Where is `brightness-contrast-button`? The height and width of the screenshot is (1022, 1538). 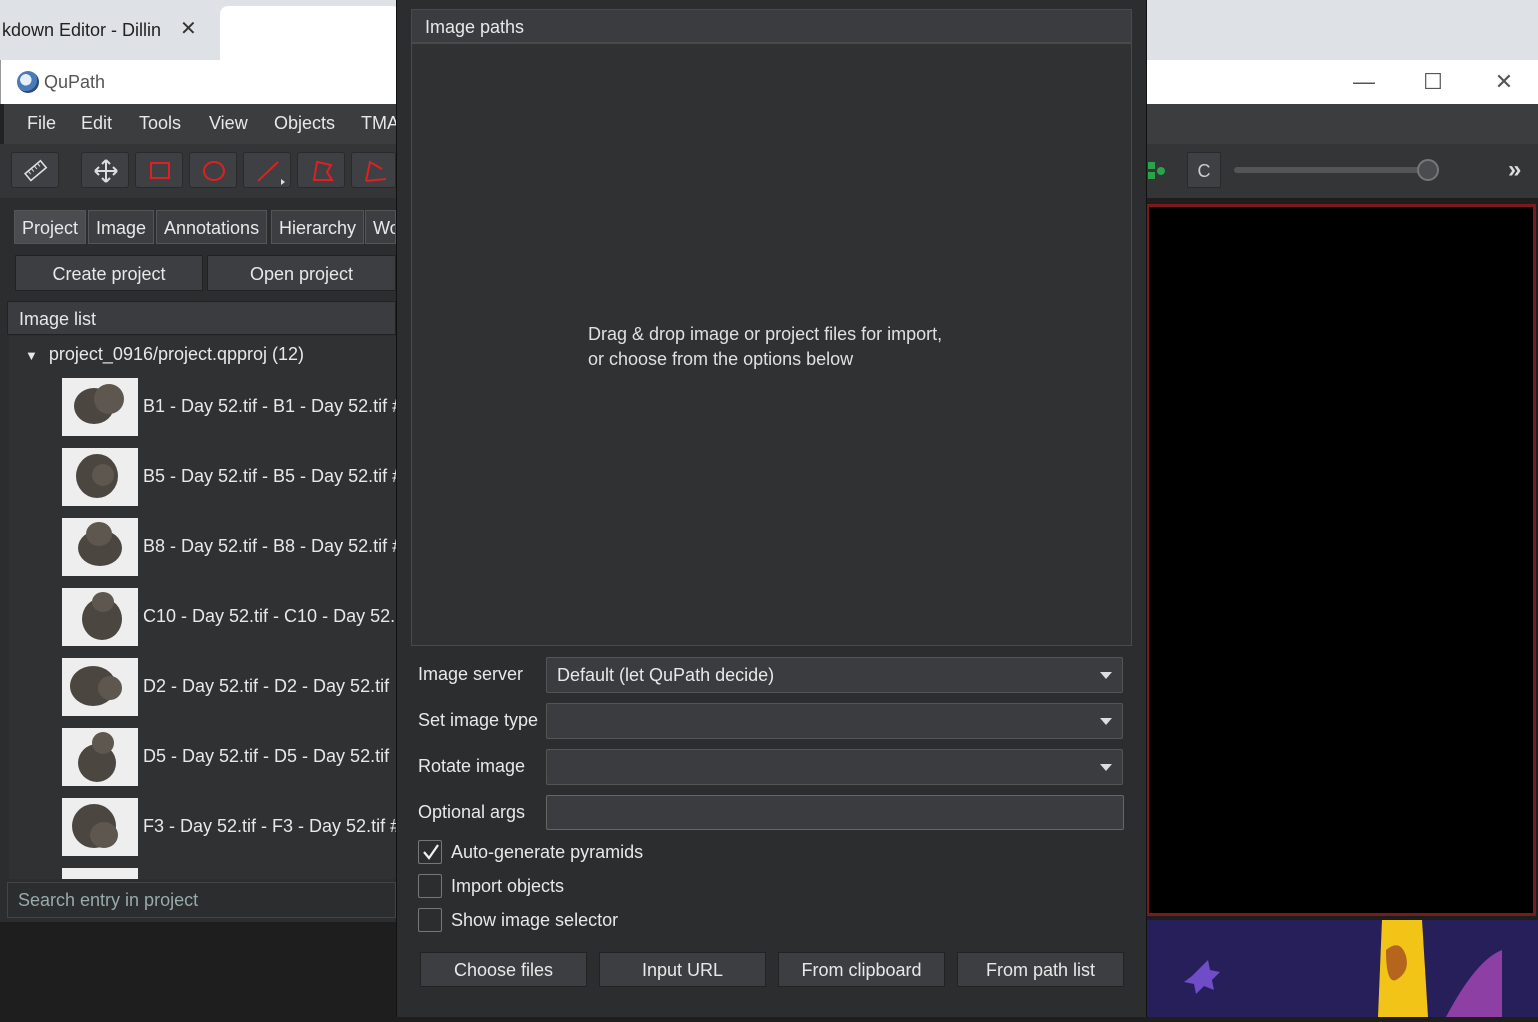
brightness-contrast-button is located at coordinates (1163, 170).